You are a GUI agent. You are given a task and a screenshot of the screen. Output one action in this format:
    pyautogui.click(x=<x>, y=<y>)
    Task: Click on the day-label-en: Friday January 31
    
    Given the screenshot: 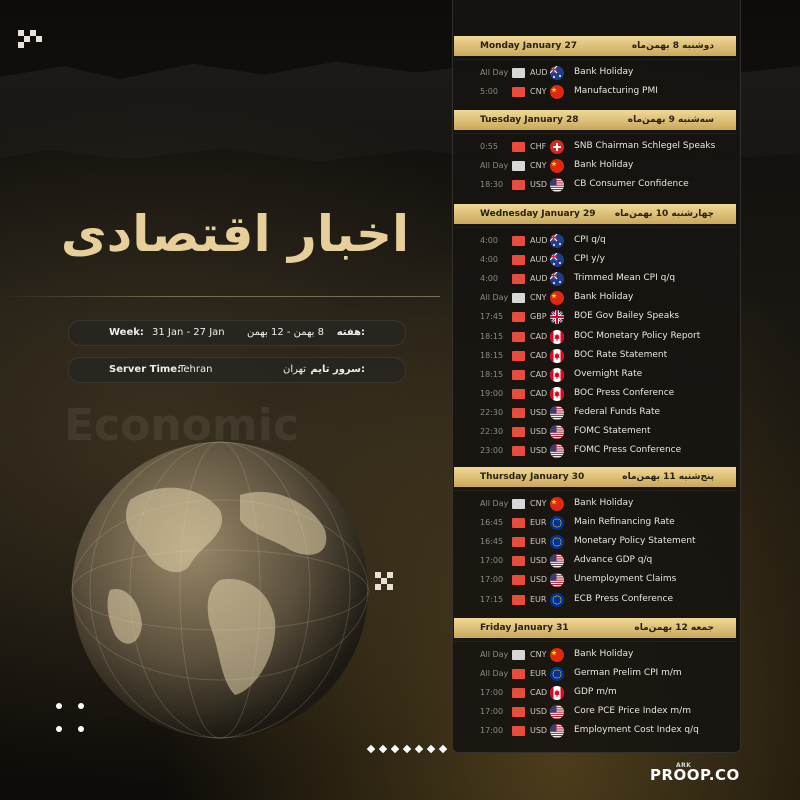 What is the action you would take?
    pyautogui.click(x=524, y=628)
    